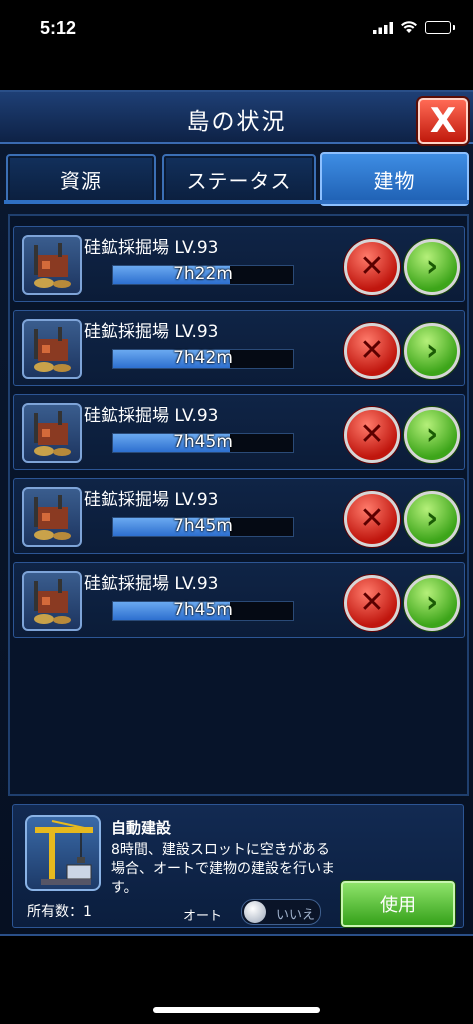  I want to click on auto-label: オート, so click(203, 916).